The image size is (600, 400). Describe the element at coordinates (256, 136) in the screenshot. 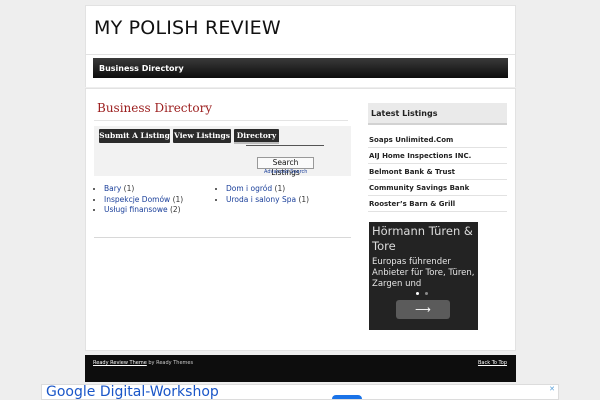

I see `directory-button: Directory` at that location.